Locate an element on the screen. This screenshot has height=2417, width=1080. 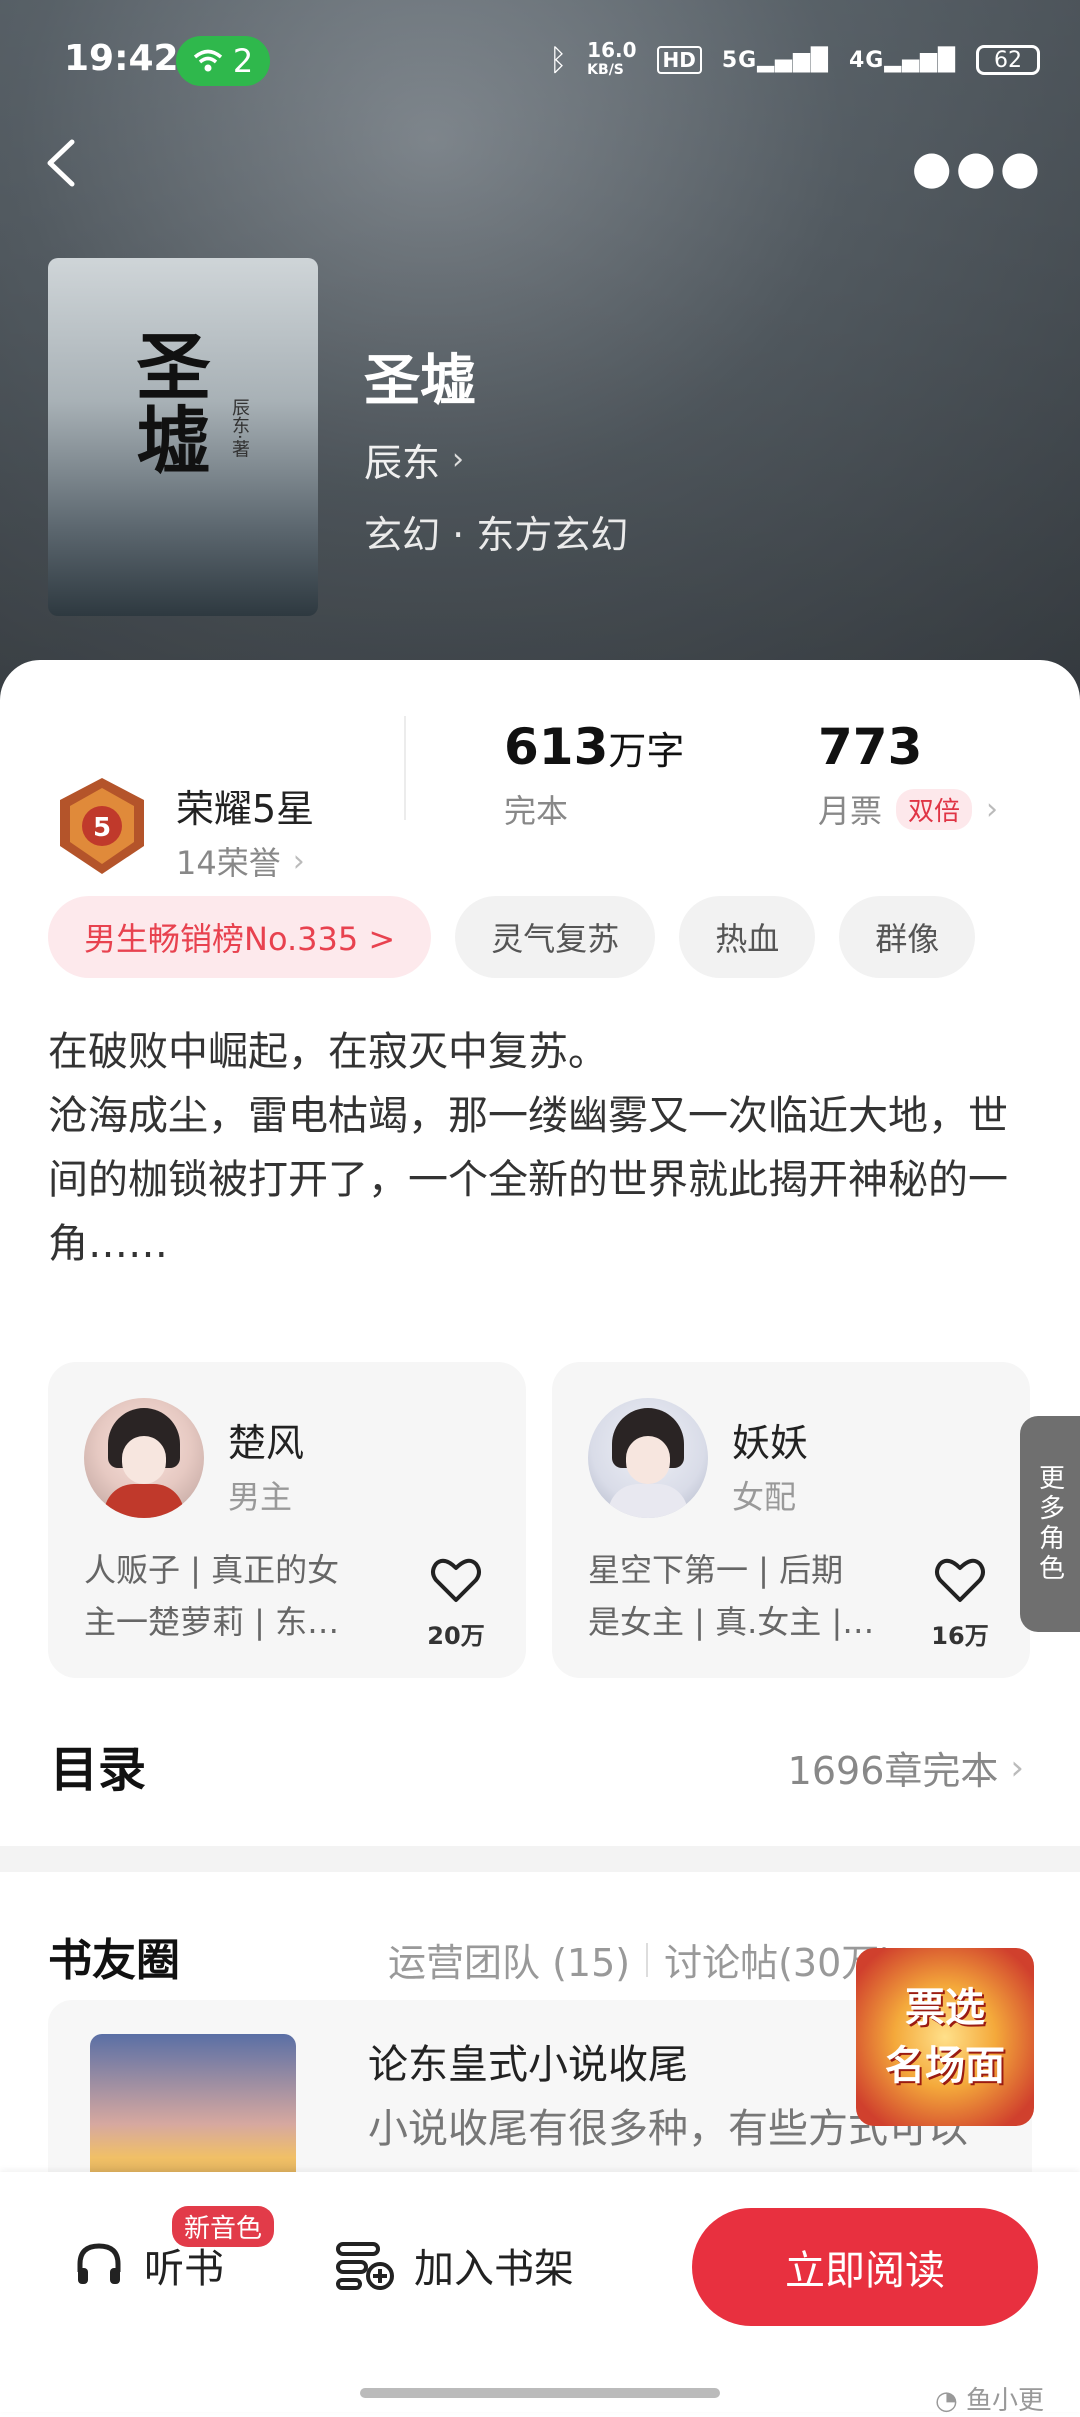
word-count-stat: 613万字 完本 is located at coordinates (594, 775).